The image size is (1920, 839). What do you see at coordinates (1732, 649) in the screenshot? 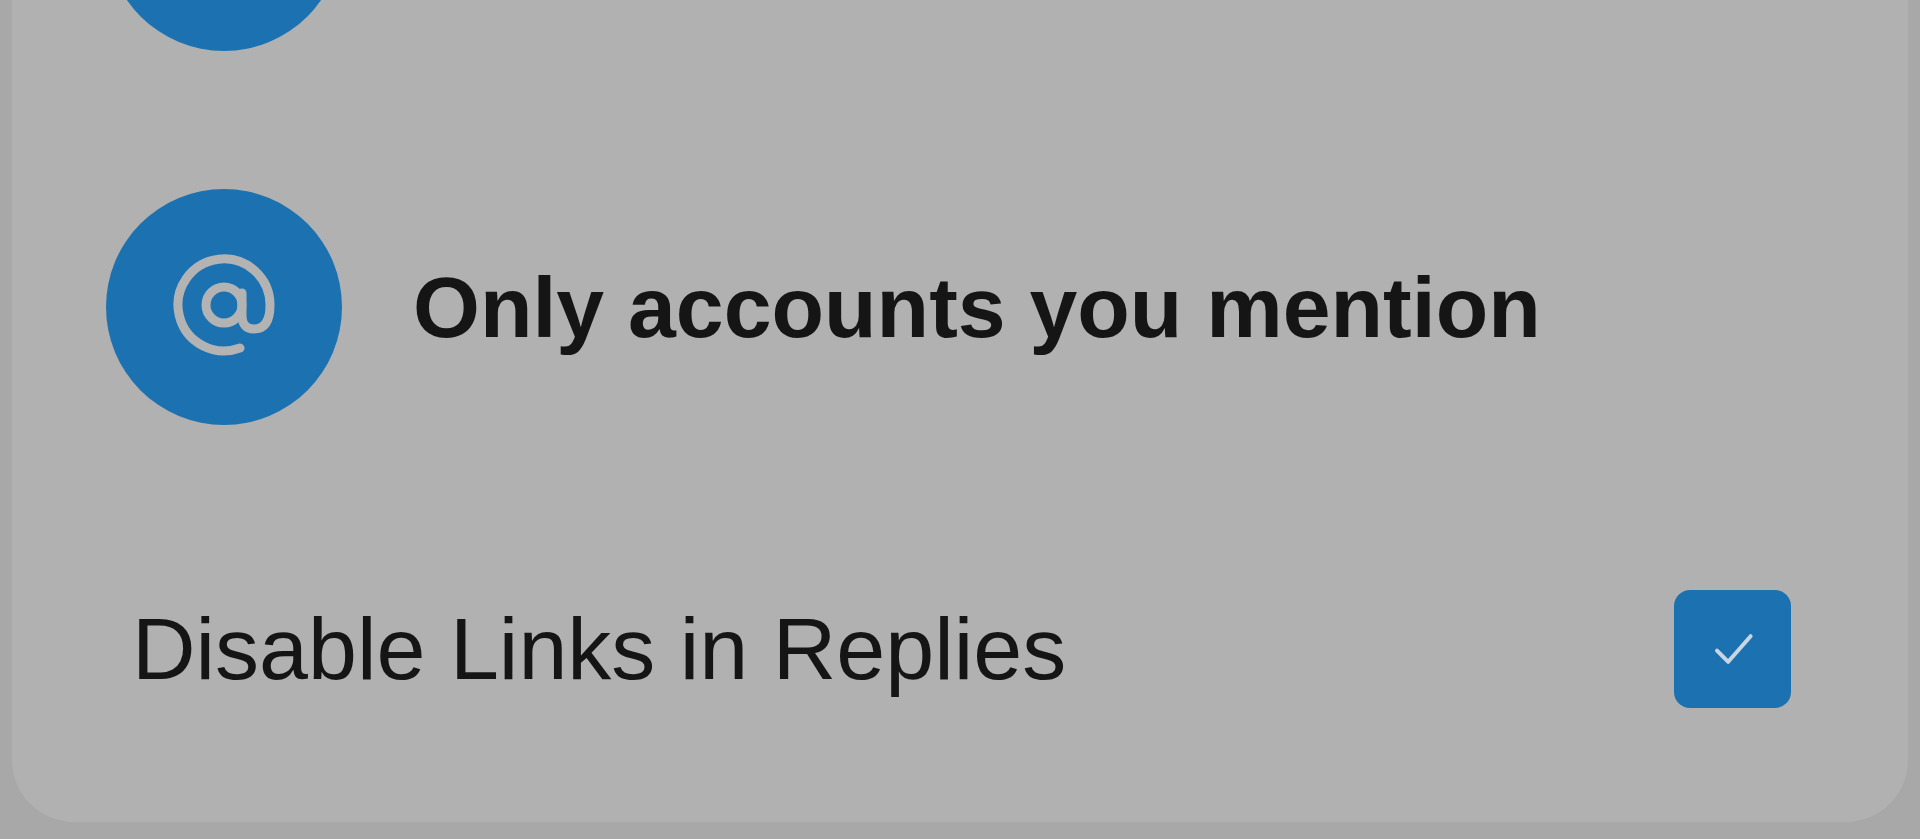
I see `checkbox` at bounding box center [1732, 649].